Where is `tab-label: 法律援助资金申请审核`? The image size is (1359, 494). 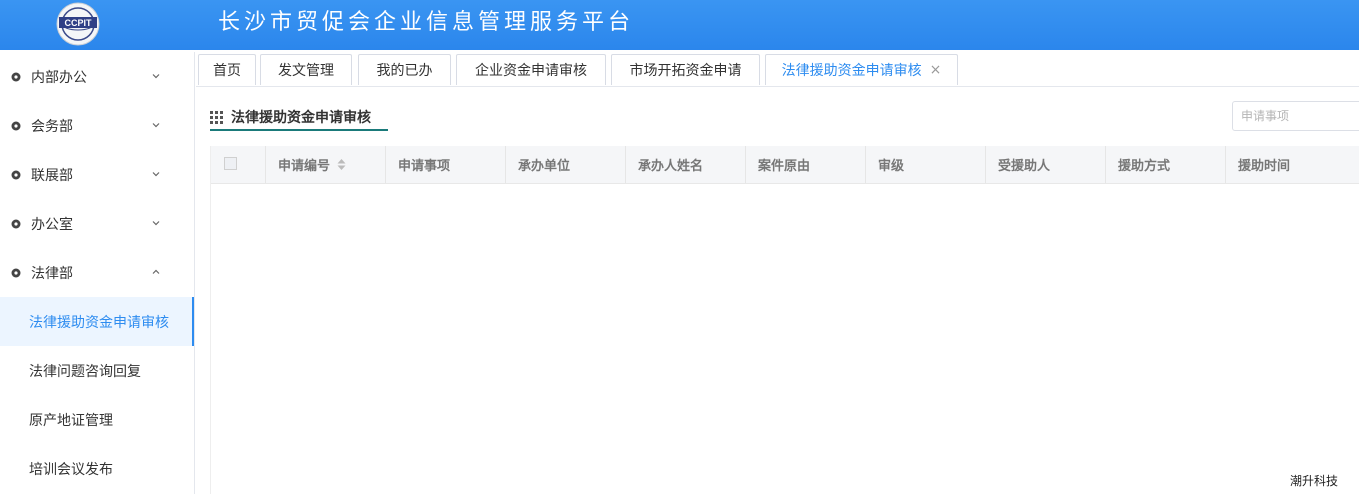
tab-label: 法律援助资金申请审核 is located at coordinates (851, 71).